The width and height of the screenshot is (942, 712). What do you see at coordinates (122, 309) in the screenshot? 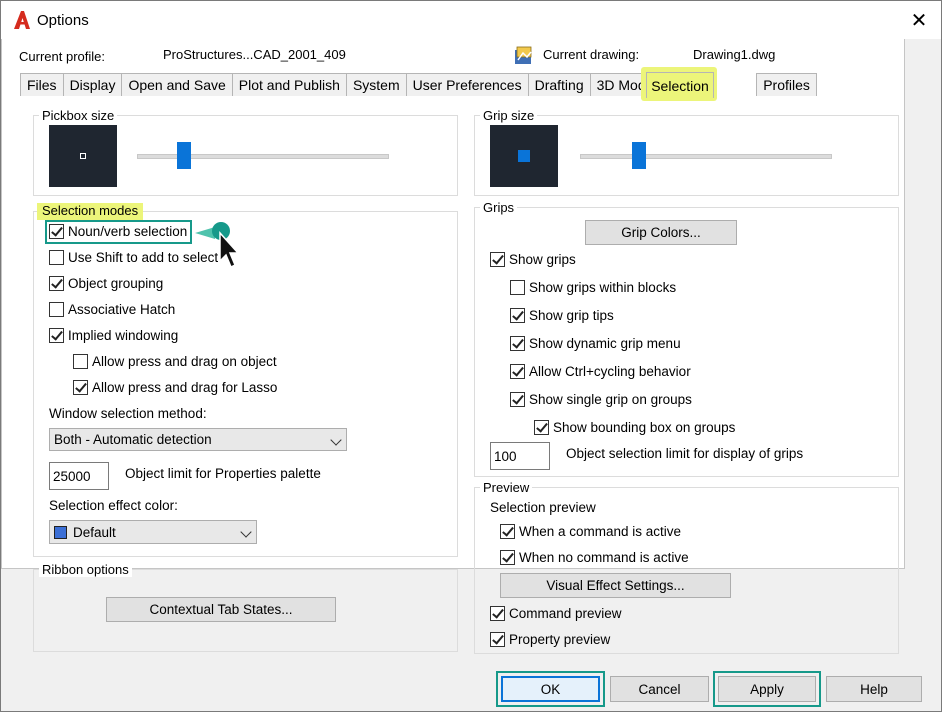
I see `associative-hatch-label: Associative Hatch` at bounding box center [122, 309].